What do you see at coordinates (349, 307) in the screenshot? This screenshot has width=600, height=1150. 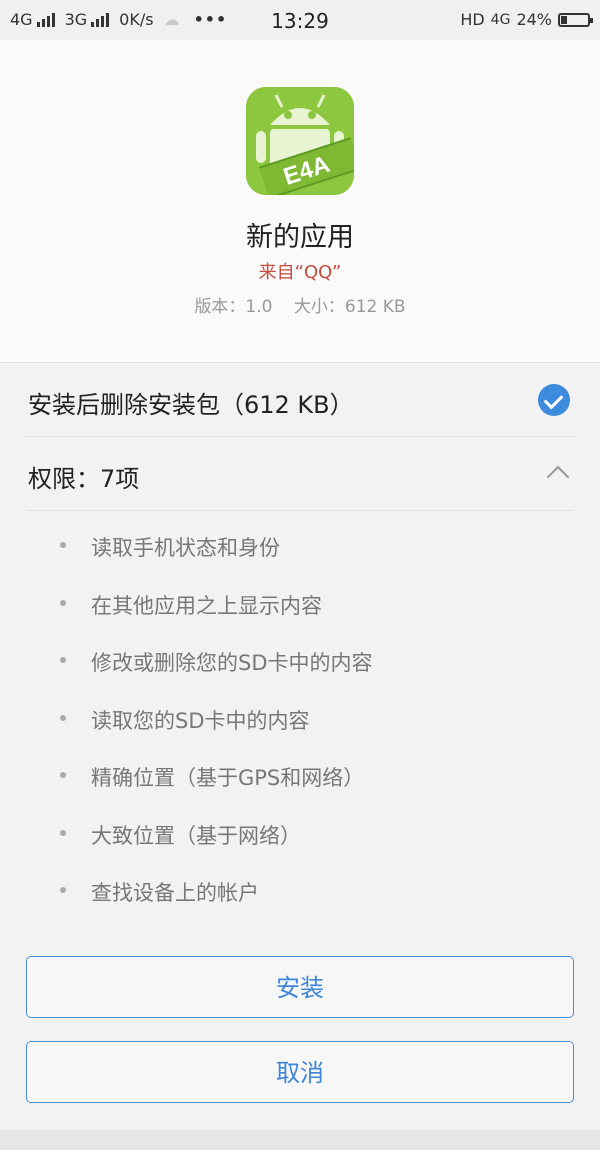 I see `app-size: 大小：612 KB` at bounding box center [349, 307].